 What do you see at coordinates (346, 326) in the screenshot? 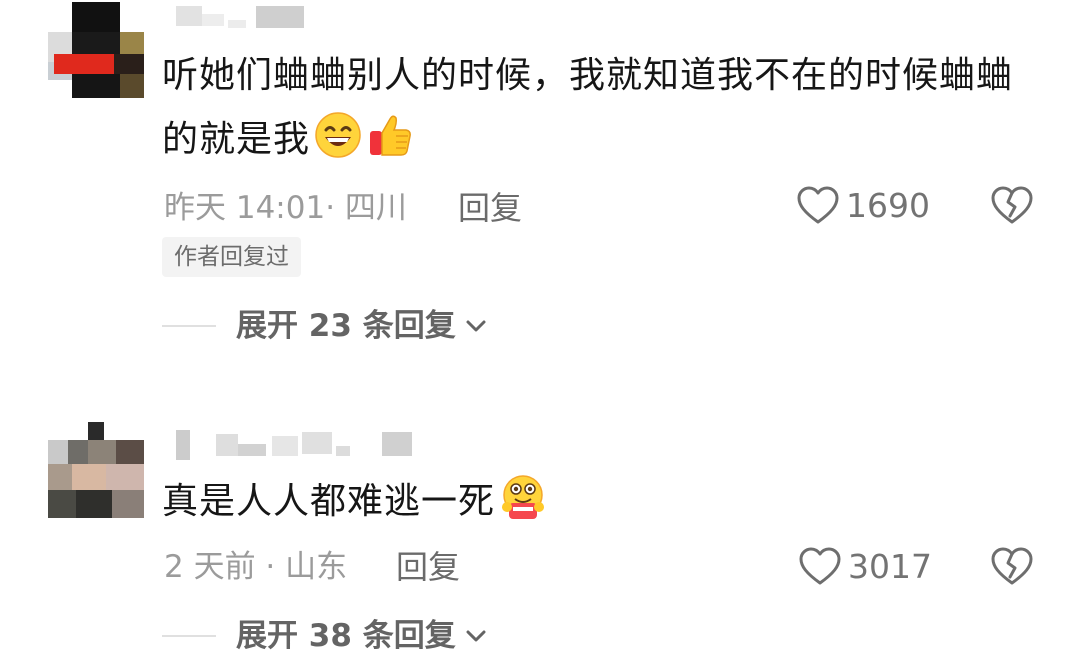
I see `expand-replies-label: 展开 23 条回复` at bounding box center [346, 326].